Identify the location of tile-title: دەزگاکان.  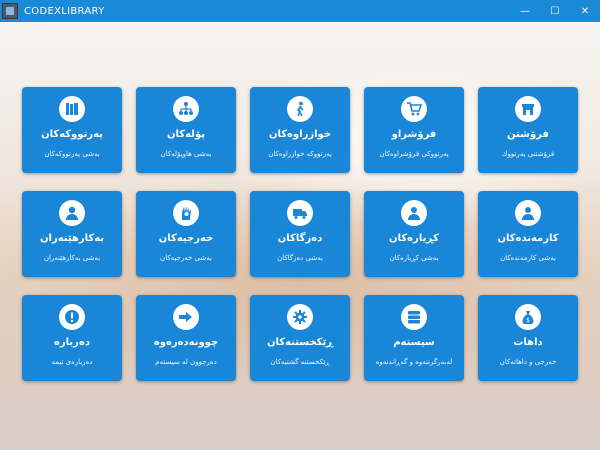
(300, 238).